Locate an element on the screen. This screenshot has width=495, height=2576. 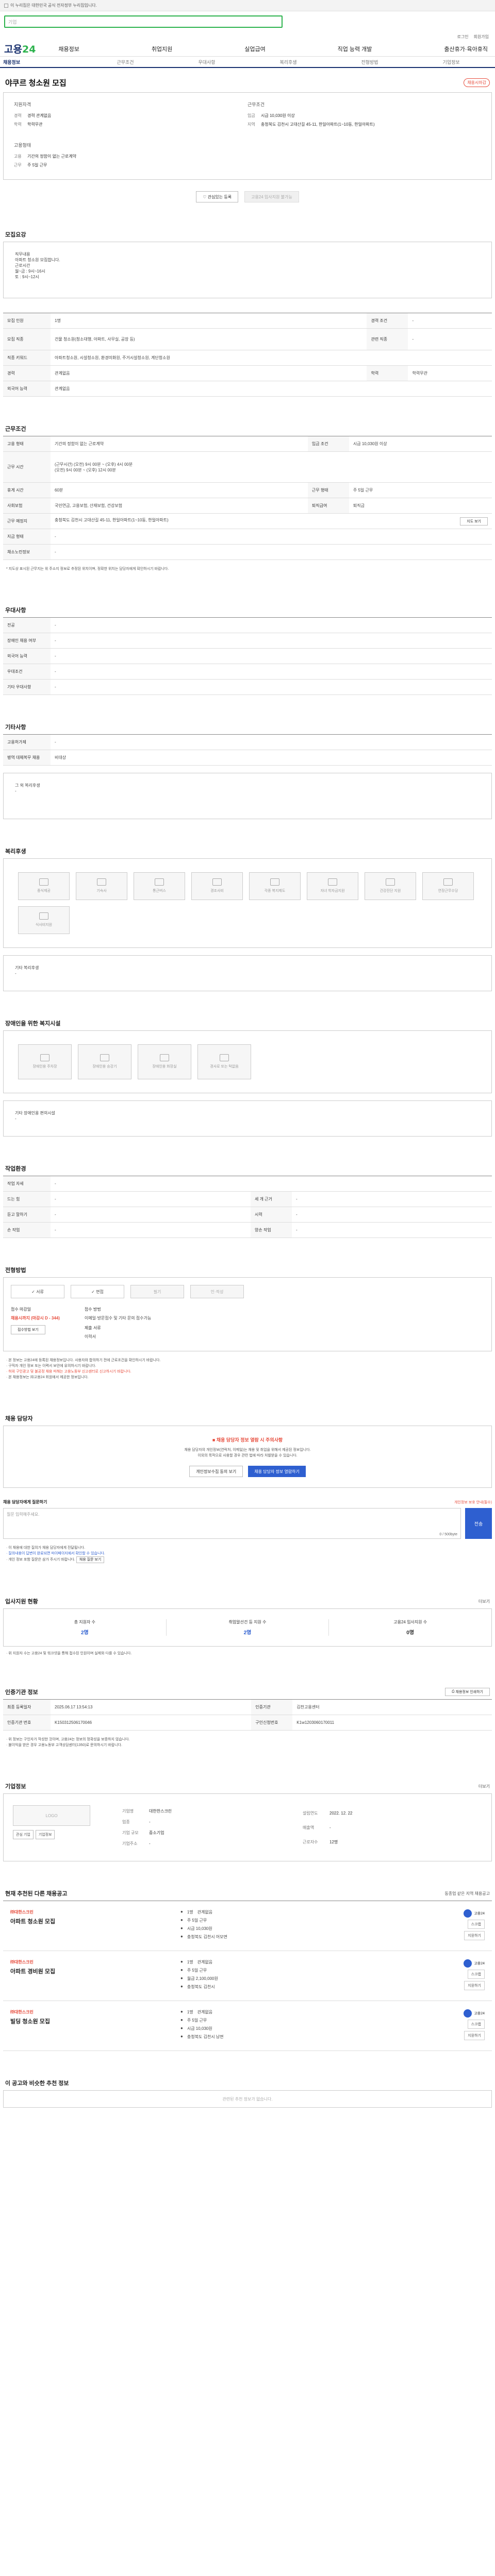
table-value: K150312506170046 is located at coordinates (151, 1723).